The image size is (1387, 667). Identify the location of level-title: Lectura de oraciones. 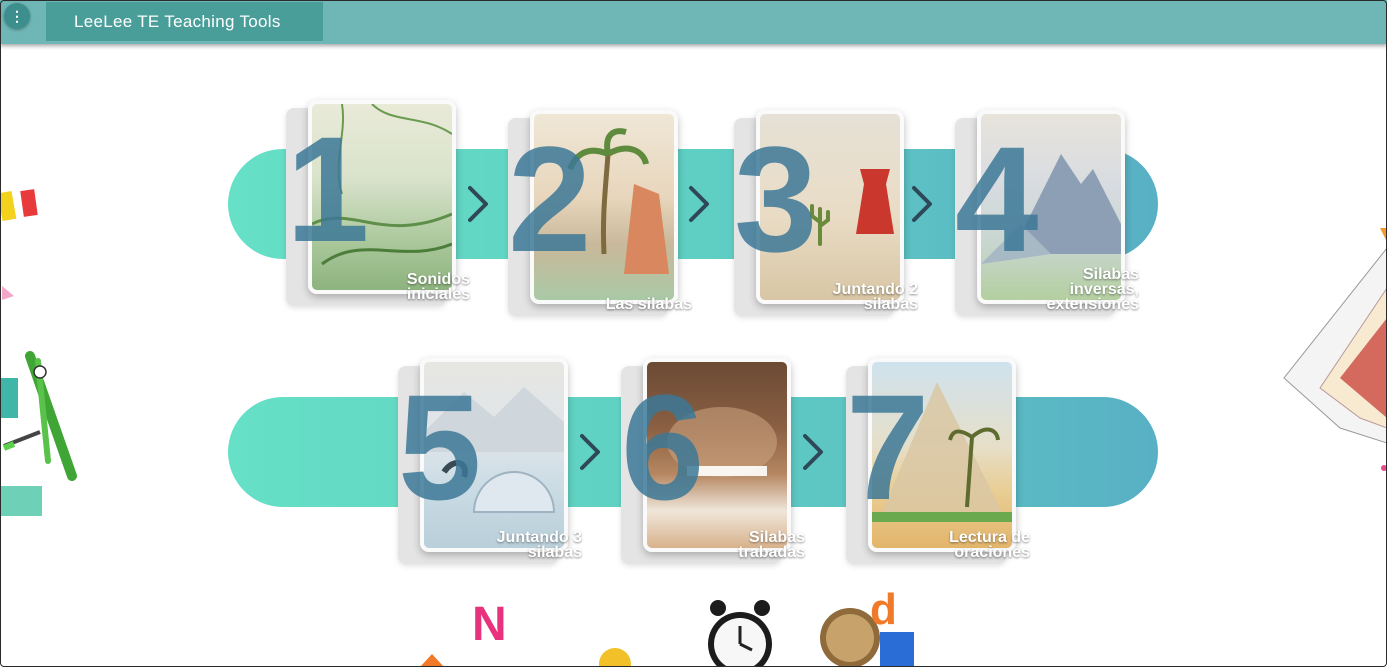
(989, 545).